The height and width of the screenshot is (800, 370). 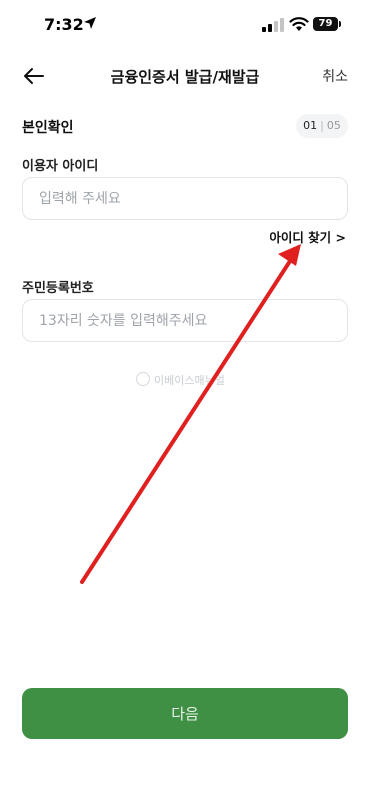 I want to click on watermark: 이베이스매뉴얼, so click(x=180, y=380).